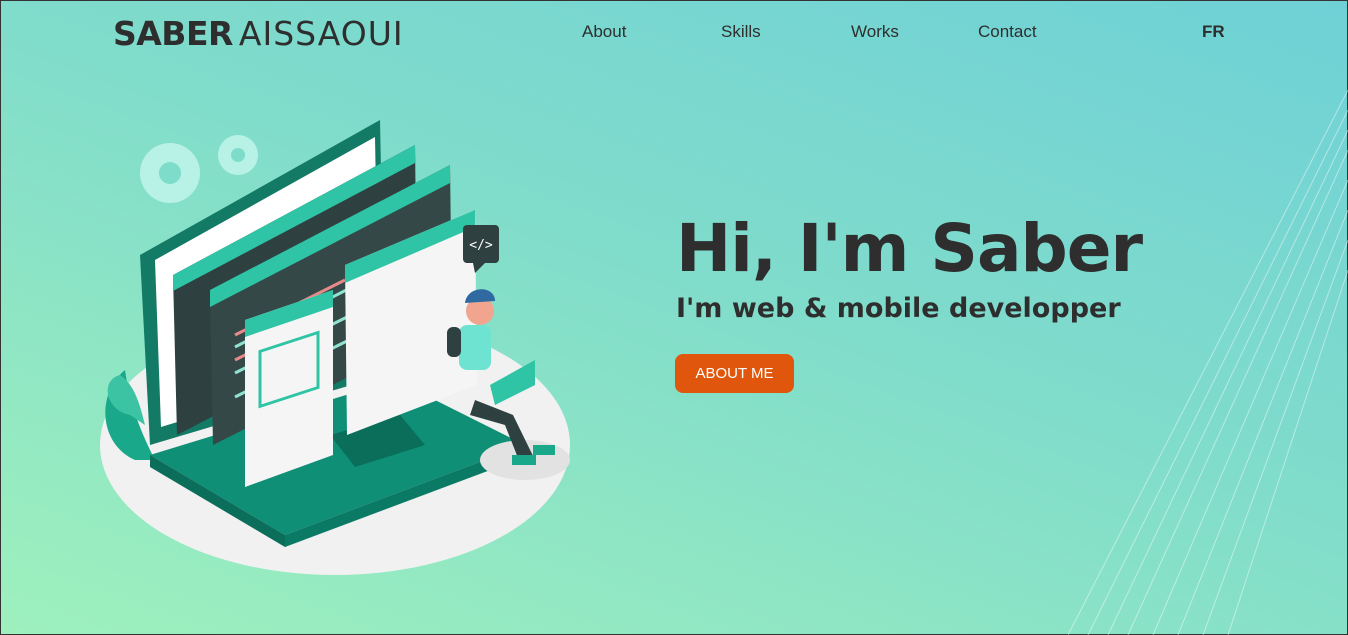  What do you see at coordinates (741, 32) in the screenshot?
I see `nav-link-skills: Skills` at bounding box center [741, 32].